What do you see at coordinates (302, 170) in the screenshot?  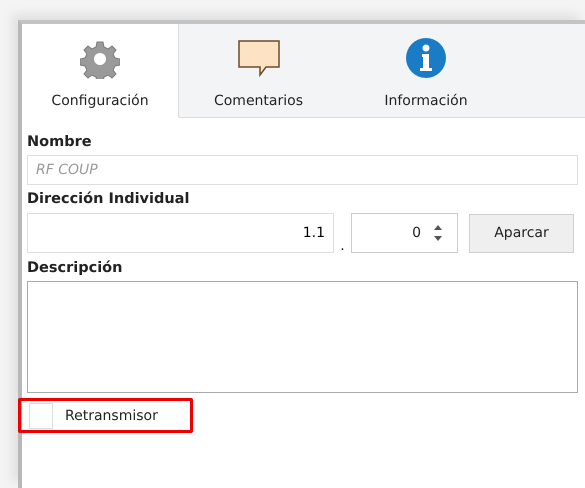 I see `name-field: RF COUP` at bounding box center [302, 170].